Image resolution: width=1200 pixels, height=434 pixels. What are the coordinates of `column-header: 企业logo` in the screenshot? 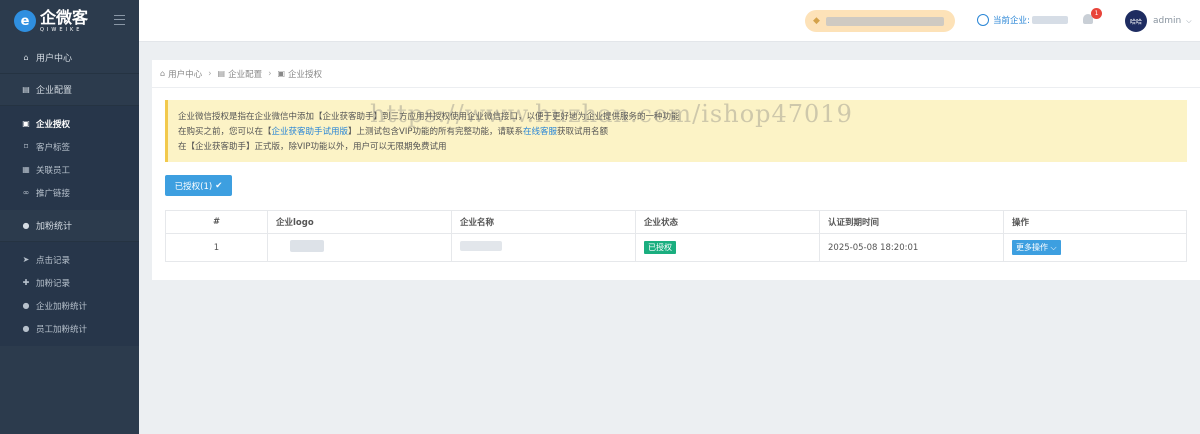 It's located at (359, 222).